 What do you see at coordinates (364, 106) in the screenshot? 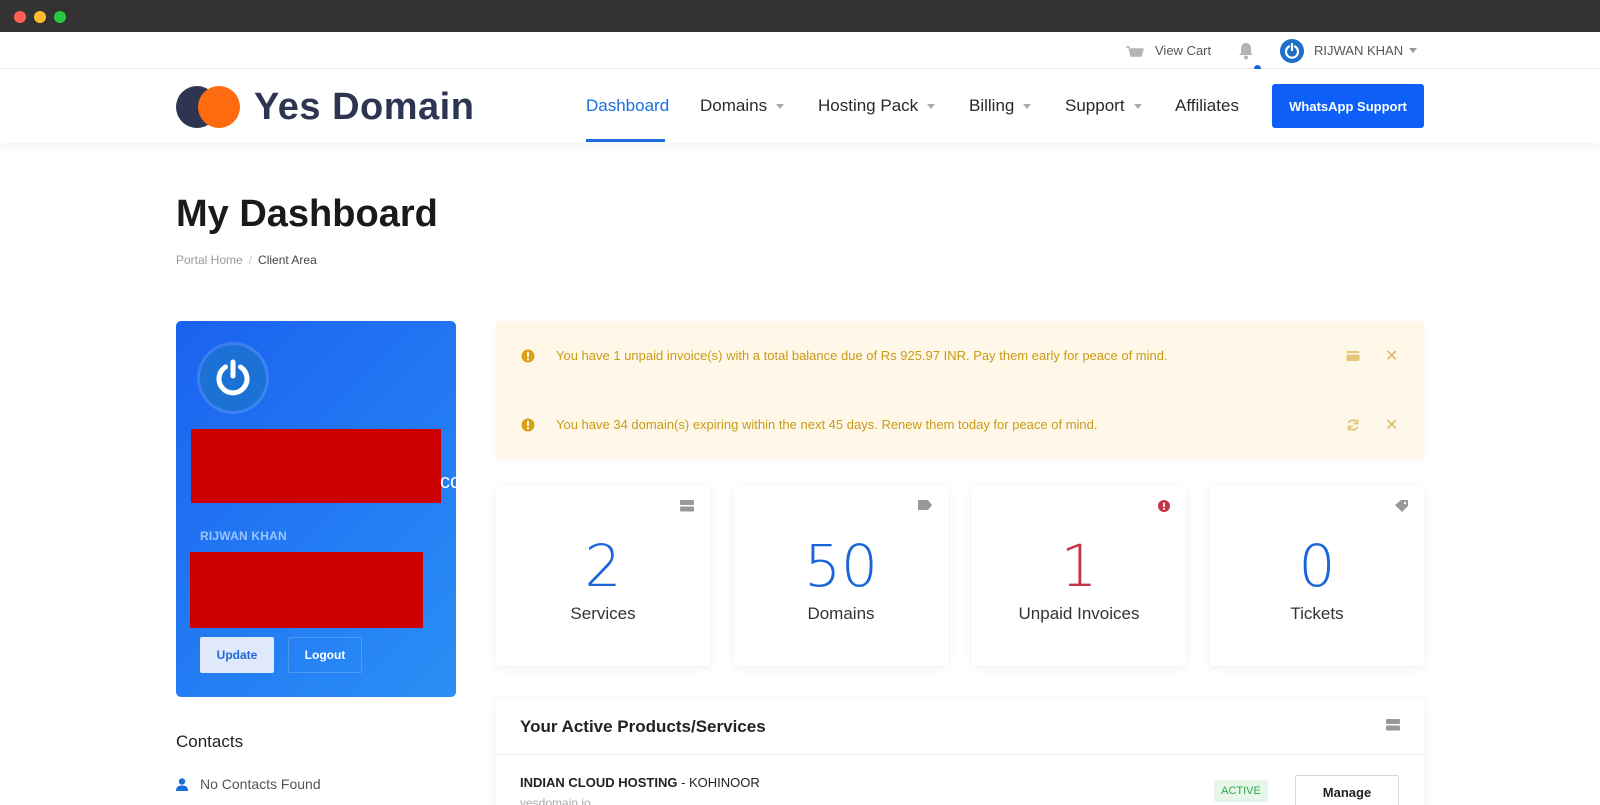
I see `logo-text: Yes Domain` at bounding box center [364, 106].